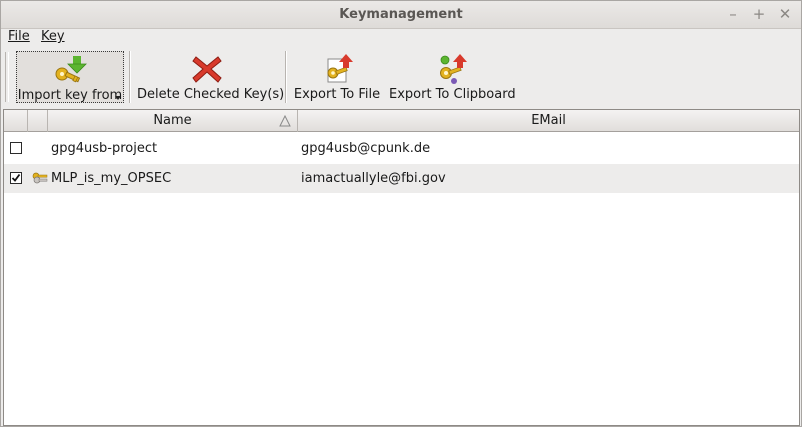  Describe the element at coordinates (211, 94) in the screenshot. I see `delete-checked-keys-label: Delete Checked Key(s)` at that location.